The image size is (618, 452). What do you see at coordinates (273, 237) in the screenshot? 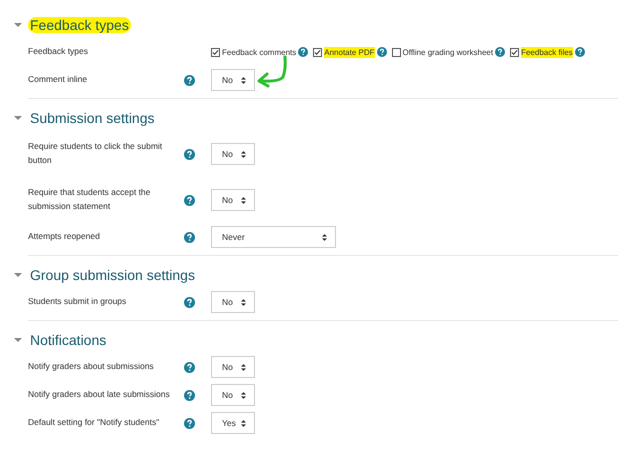
I see `select-field: Never` at bounding box center [273, 237].